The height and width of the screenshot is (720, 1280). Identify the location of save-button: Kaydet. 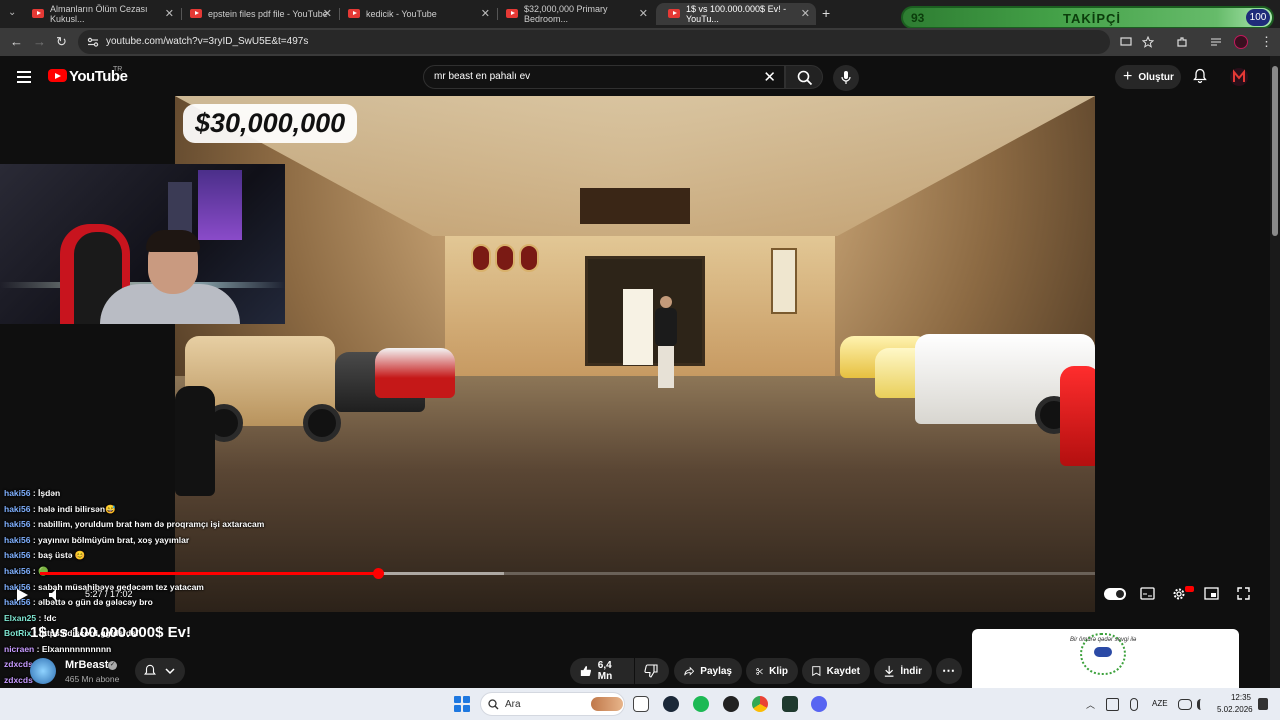
(836, 671).